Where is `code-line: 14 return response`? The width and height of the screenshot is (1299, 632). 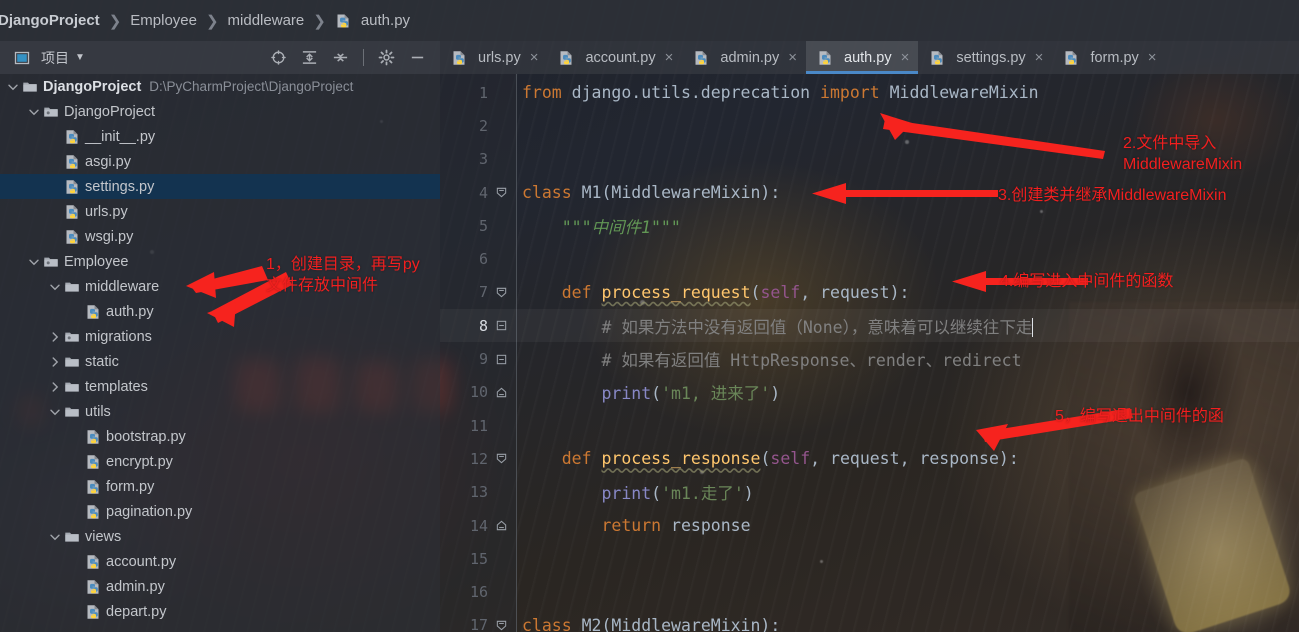 code-line: 14 return response is located at coordinates (869, 525).